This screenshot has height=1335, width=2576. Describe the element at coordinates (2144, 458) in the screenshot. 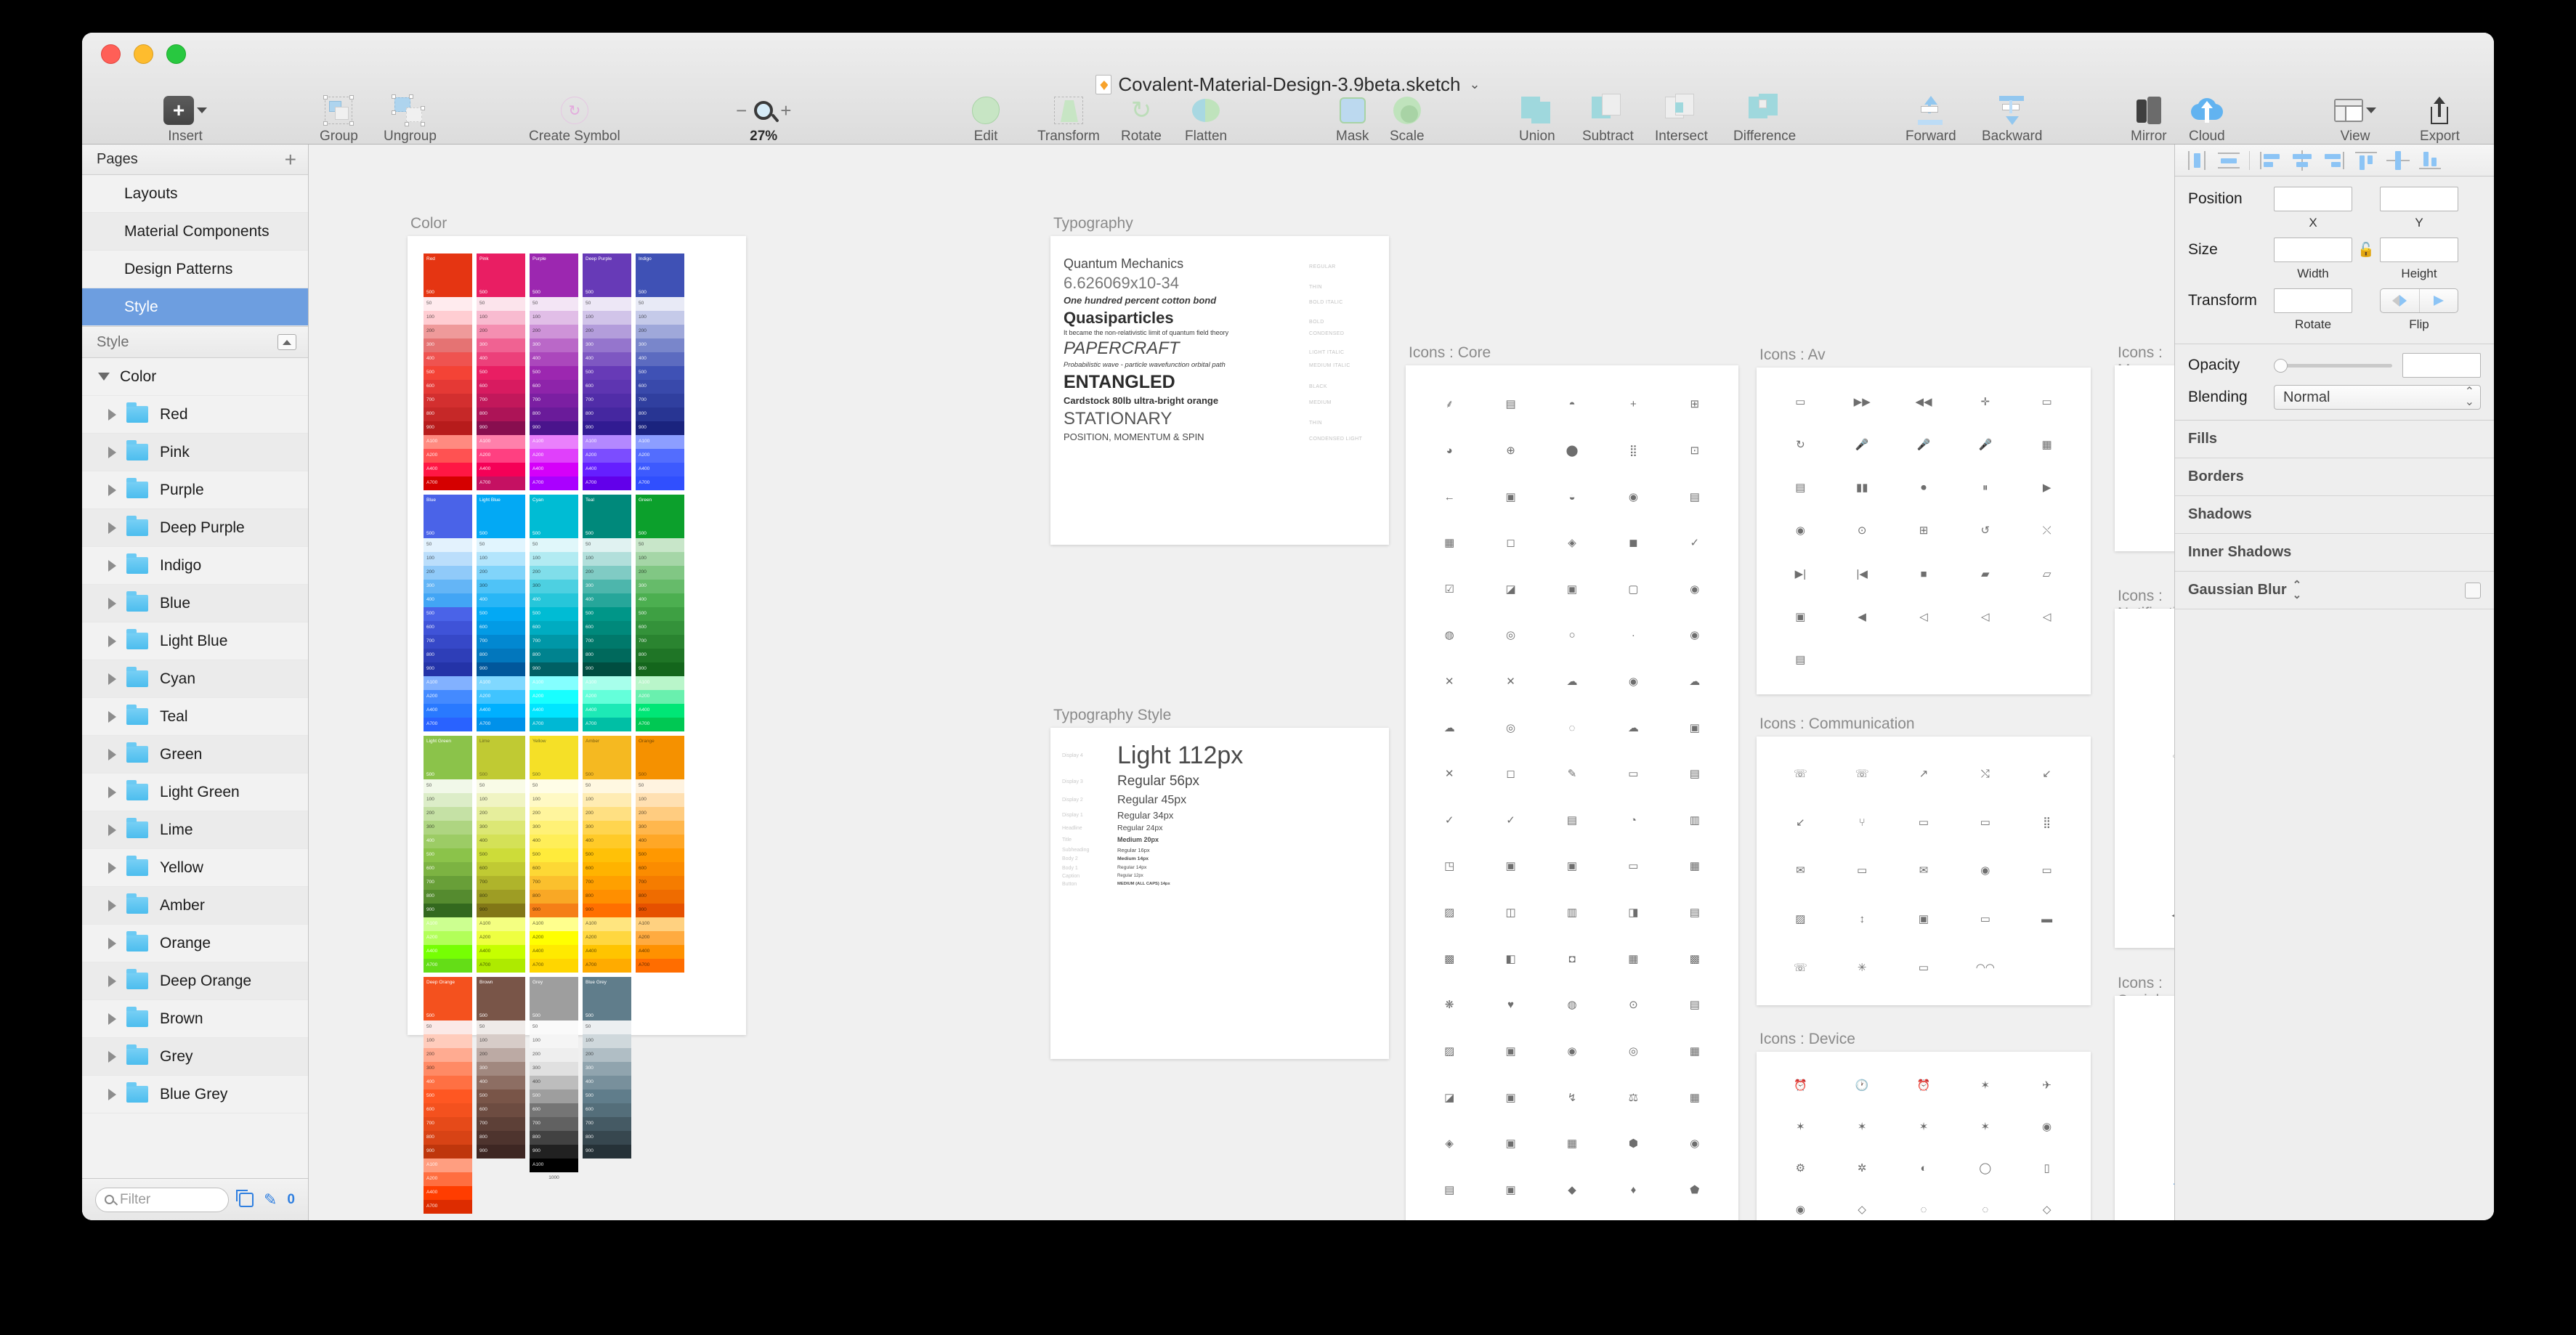

I see `artboard-icons-maps: 🛡◈🚲▦▯▦✈▯➤📍◯⛰` at that location.